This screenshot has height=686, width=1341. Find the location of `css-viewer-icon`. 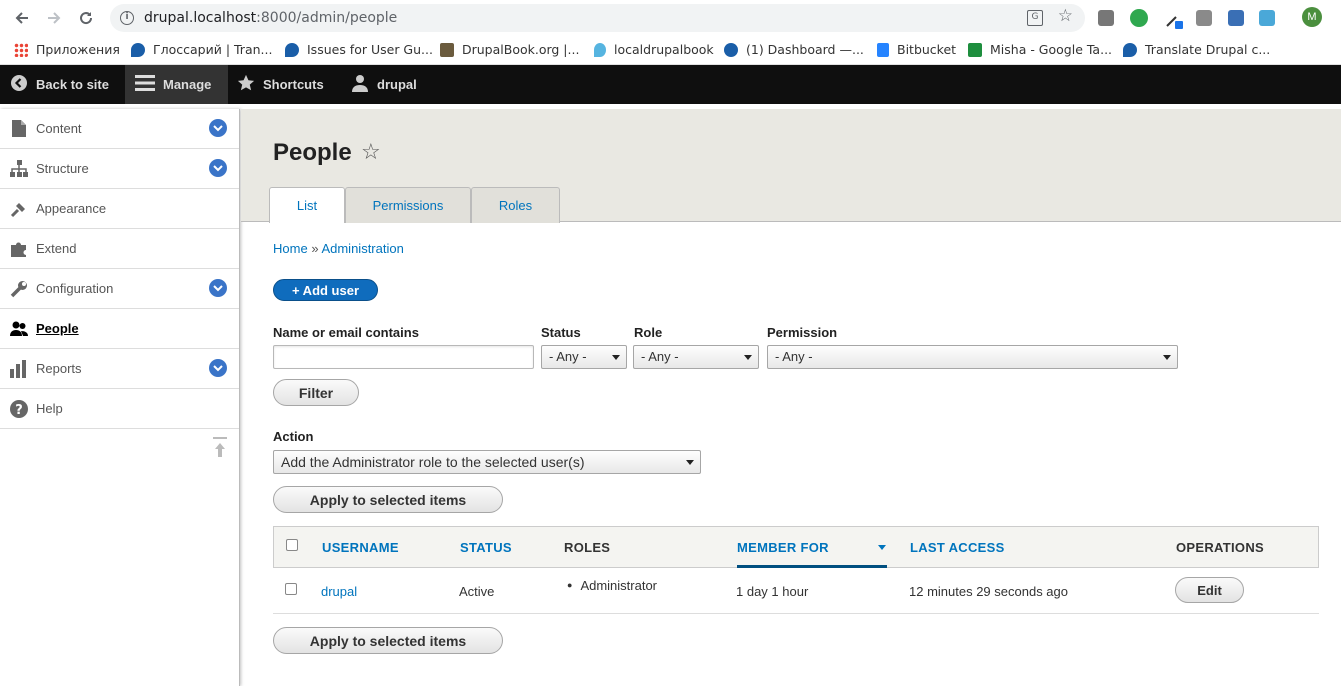

css-viewer-icon is located at coordinates (1236, 18).